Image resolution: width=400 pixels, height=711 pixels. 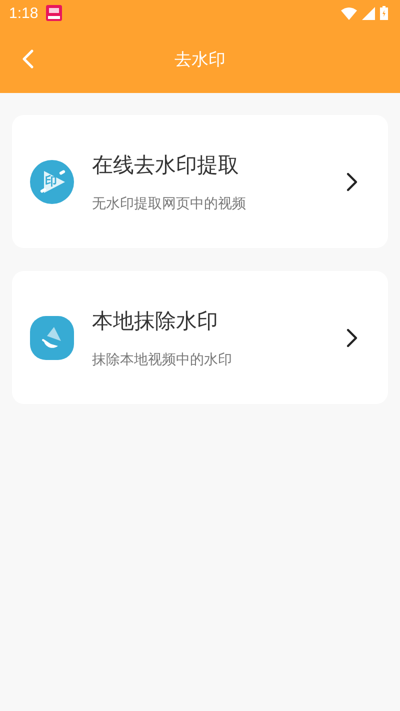 What do you see at coordinates (200, 60) in the screenshot?
I see `page-title: 去水印` at bounding box center [200, 60].